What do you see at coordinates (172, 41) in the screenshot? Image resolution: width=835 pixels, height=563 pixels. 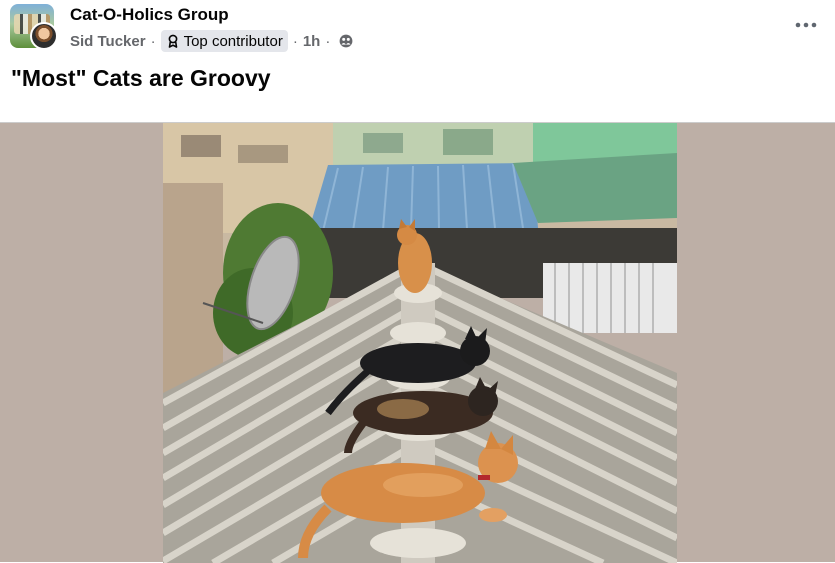 I see `badge-icon` at bounding box center [172, 41].